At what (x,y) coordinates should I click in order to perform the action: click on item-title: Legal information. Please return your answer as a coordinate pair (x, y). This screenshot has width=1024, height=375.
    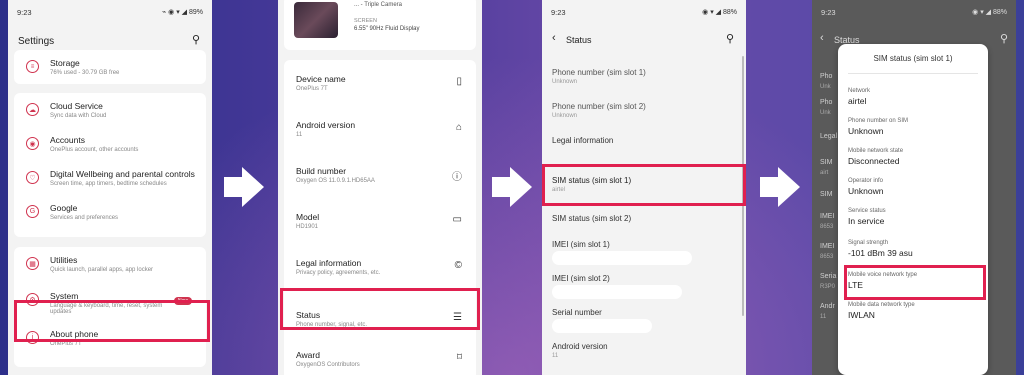
    Looking at the image, I should click on (583, 140).